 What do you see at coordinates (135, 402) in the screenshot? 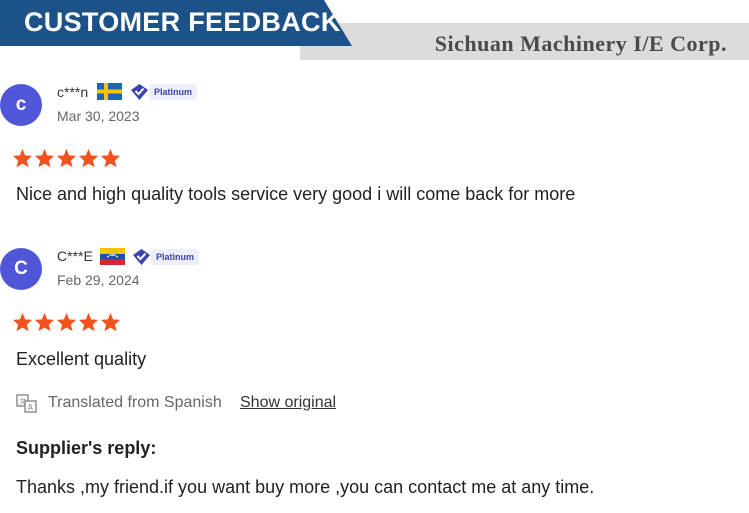
I see `translation-note: Translated from Spanish` at bounding box center [135, 402].